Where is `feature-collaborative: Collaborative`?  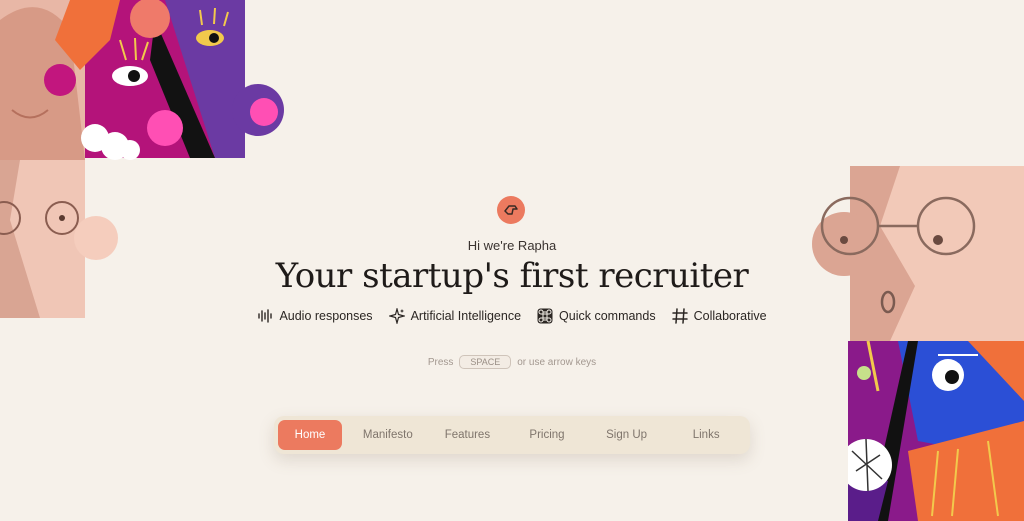 feature-collaborative: Collaborative is located at coordinates (719, 316).